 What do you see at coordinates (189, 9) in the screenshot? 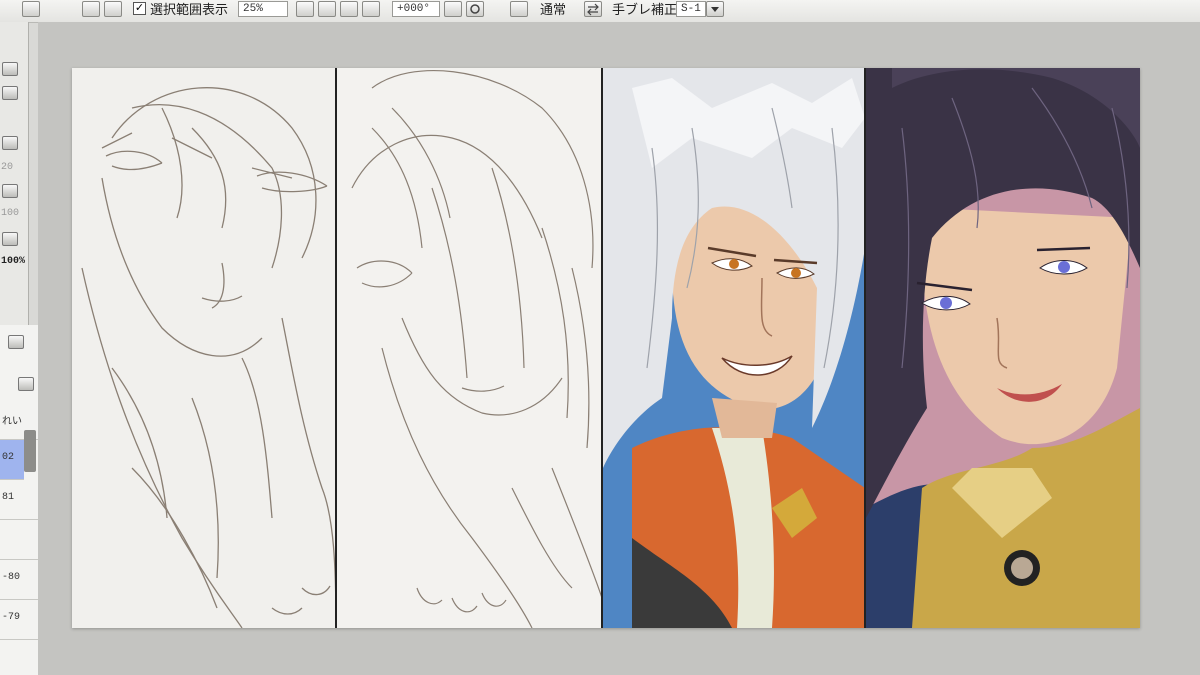
I see `selection-display-label: 選択範囲表示` at bounding box center [189, 9].